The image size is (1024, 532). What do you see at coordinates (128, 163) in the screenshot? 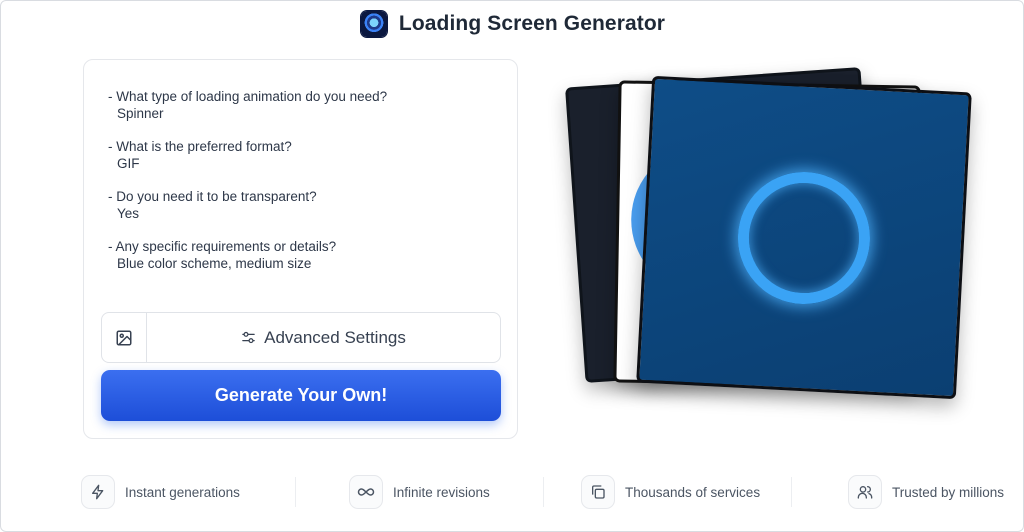
I see `answer-text: GIF` at bounding box center [128, 163].